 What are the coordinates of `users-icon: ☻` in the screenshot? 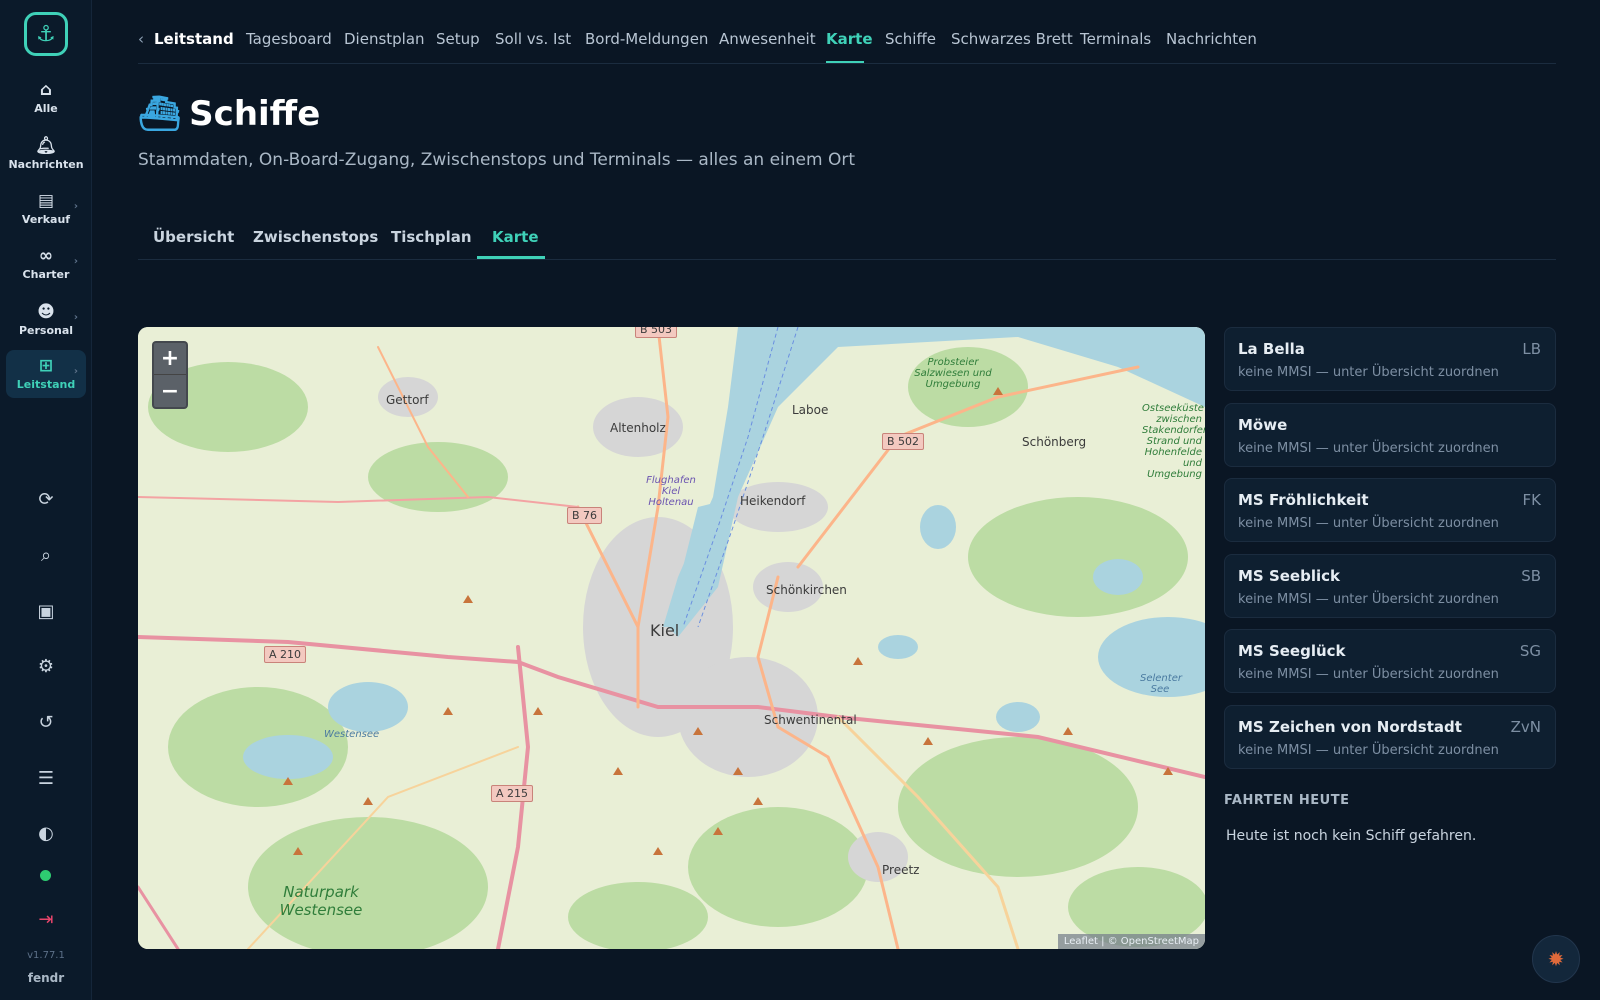 It's located at (46, 312).